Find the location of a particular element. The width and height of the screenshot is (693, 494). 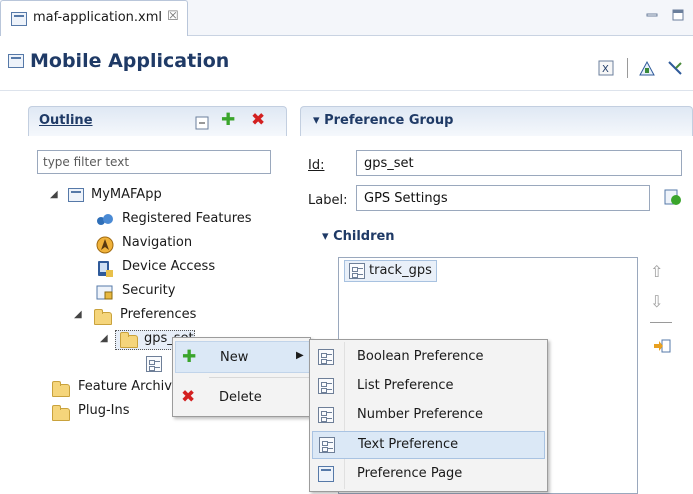

id-label: Id: is located at coordinates (316, 165).